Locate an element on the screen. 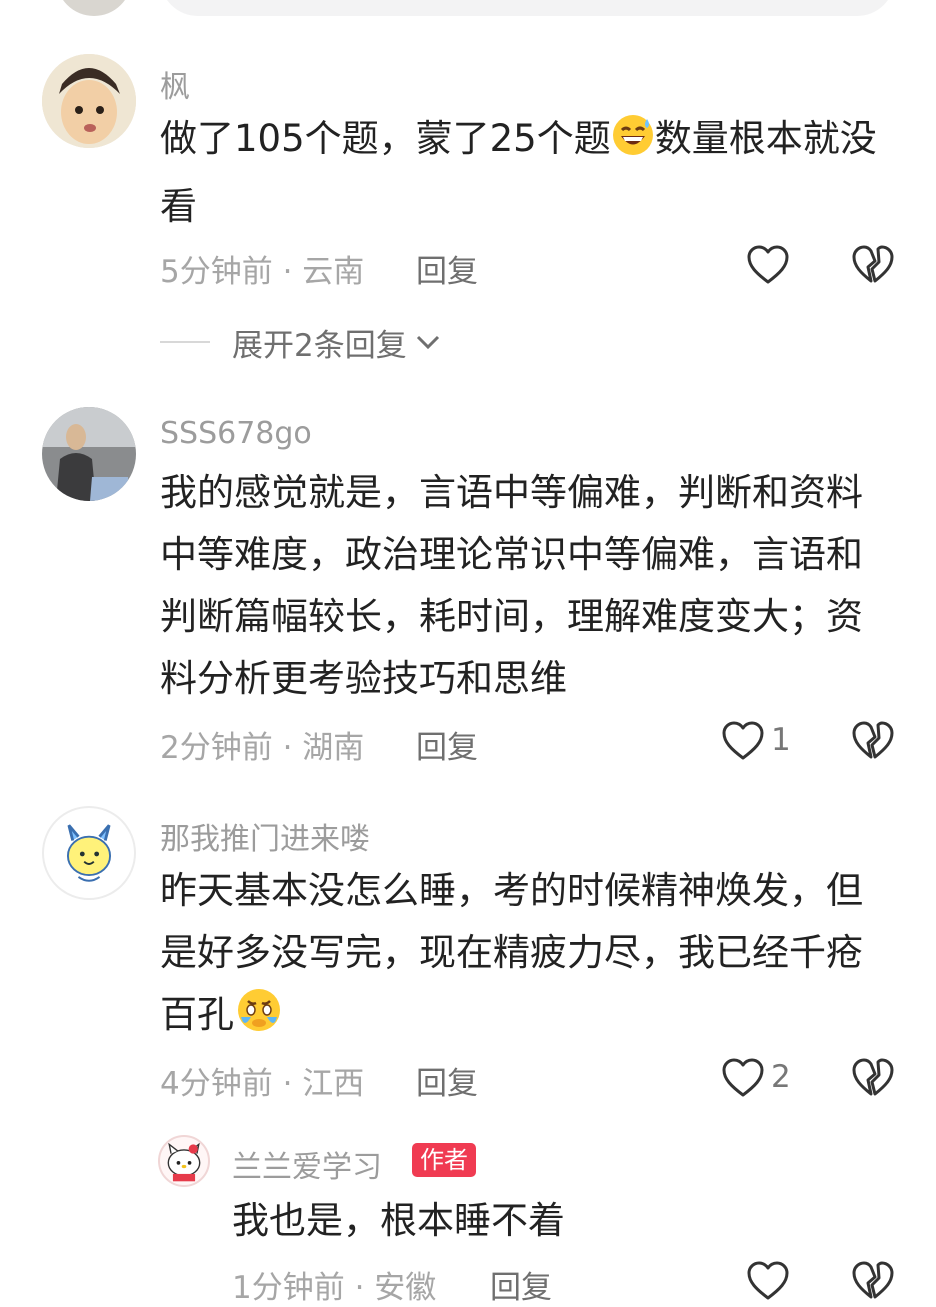 The height and width of the screenshot is (1307, 936). crying-face-emoji-icon is located at coordinates (259, 1019).